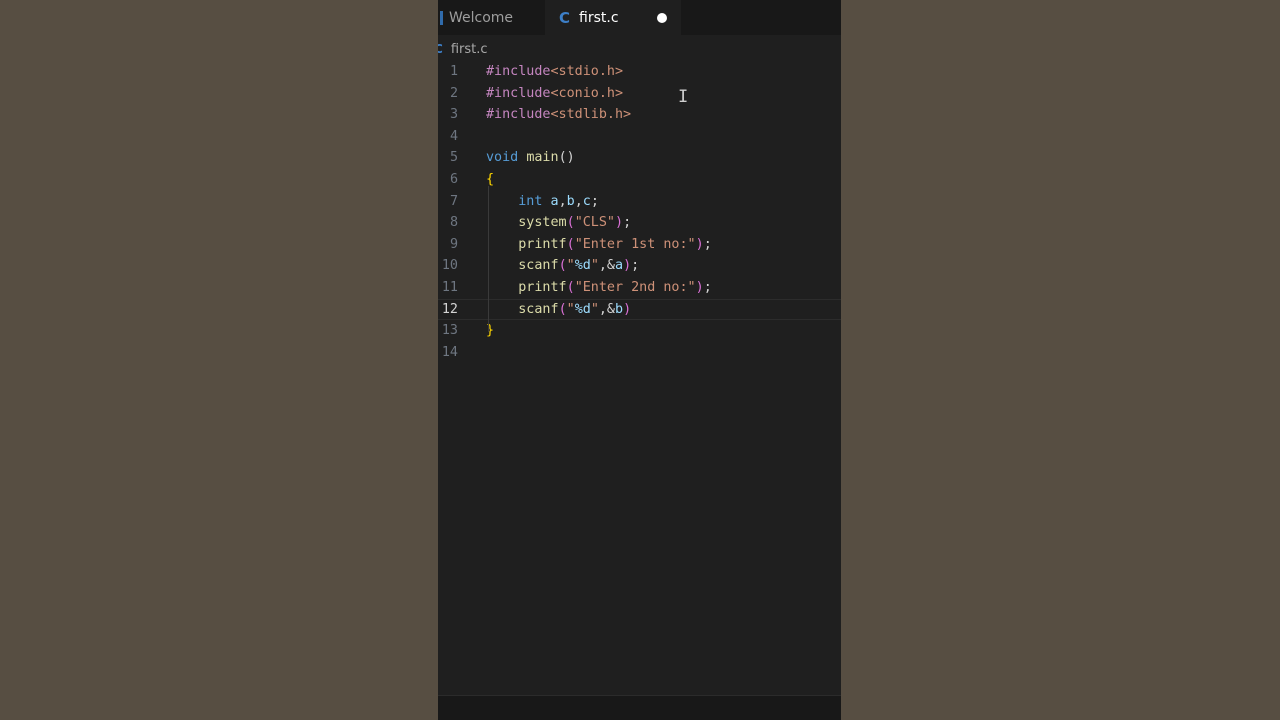  Describe the element at coordinates (587, 71) in the screenshot. I see `code-token: <stdio.h>` at that location.